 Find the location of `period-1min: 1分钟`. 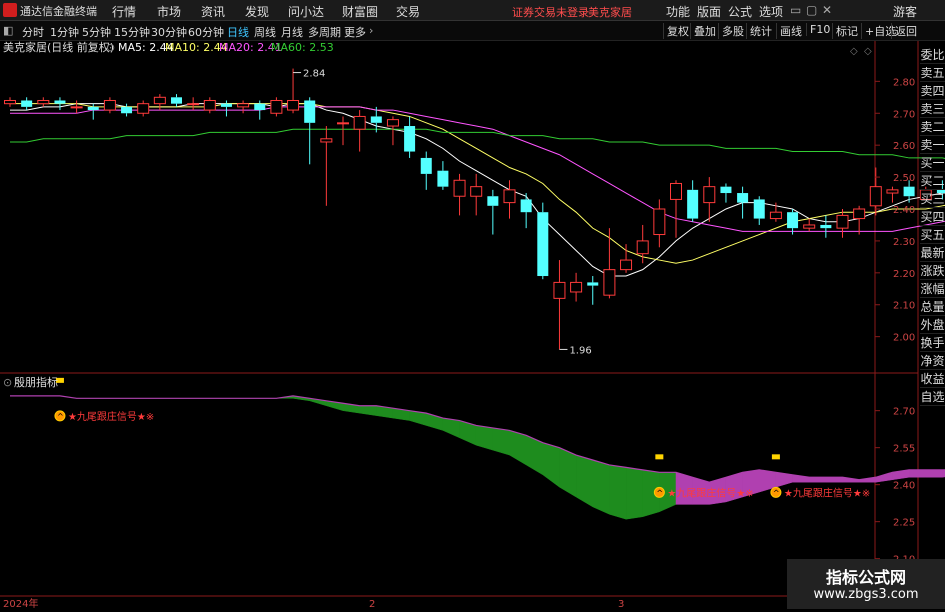

period-1min: 1分钟 is located at coordinates (64, 32).